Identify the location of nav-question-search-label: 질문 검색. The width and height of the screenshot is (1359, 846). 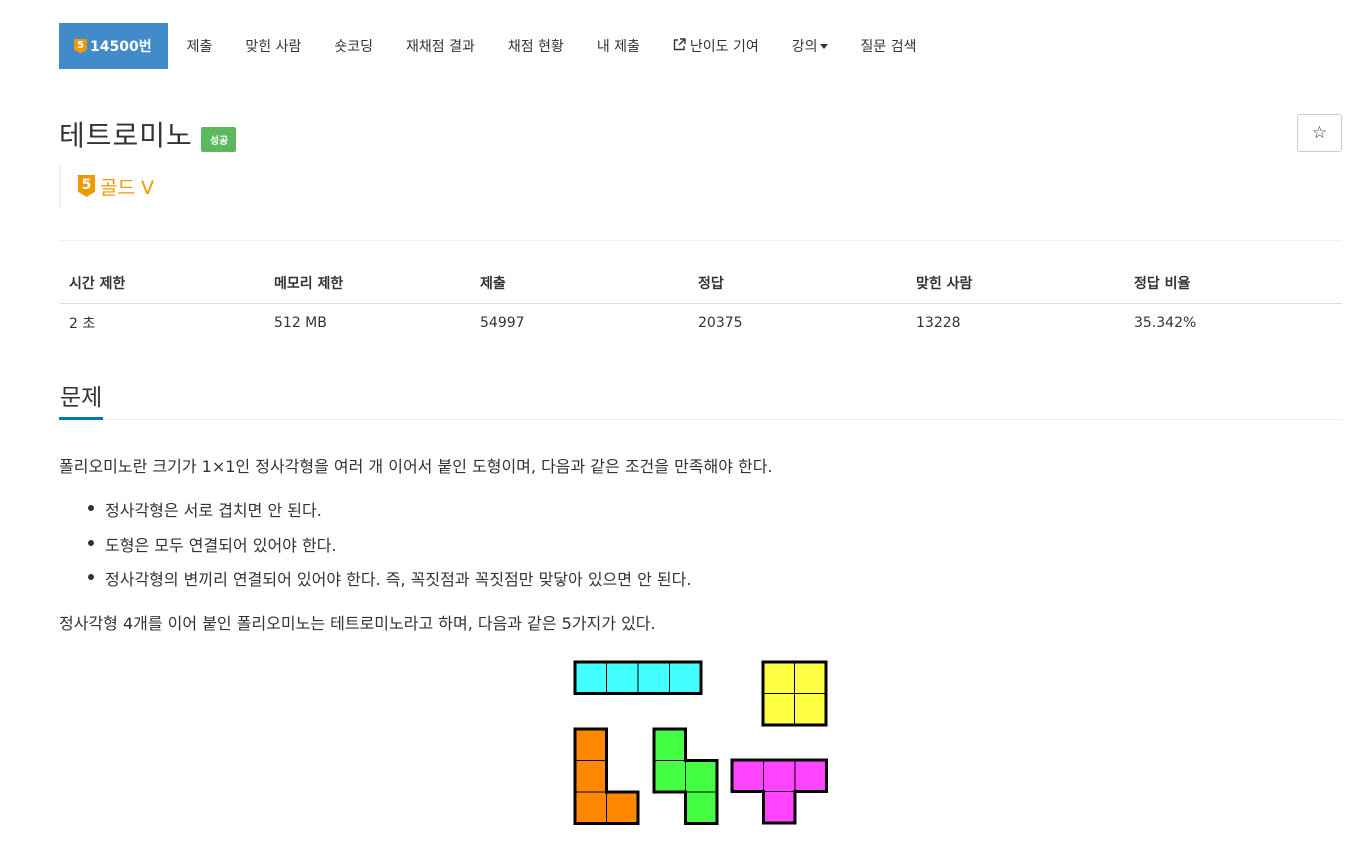
(888, 47).